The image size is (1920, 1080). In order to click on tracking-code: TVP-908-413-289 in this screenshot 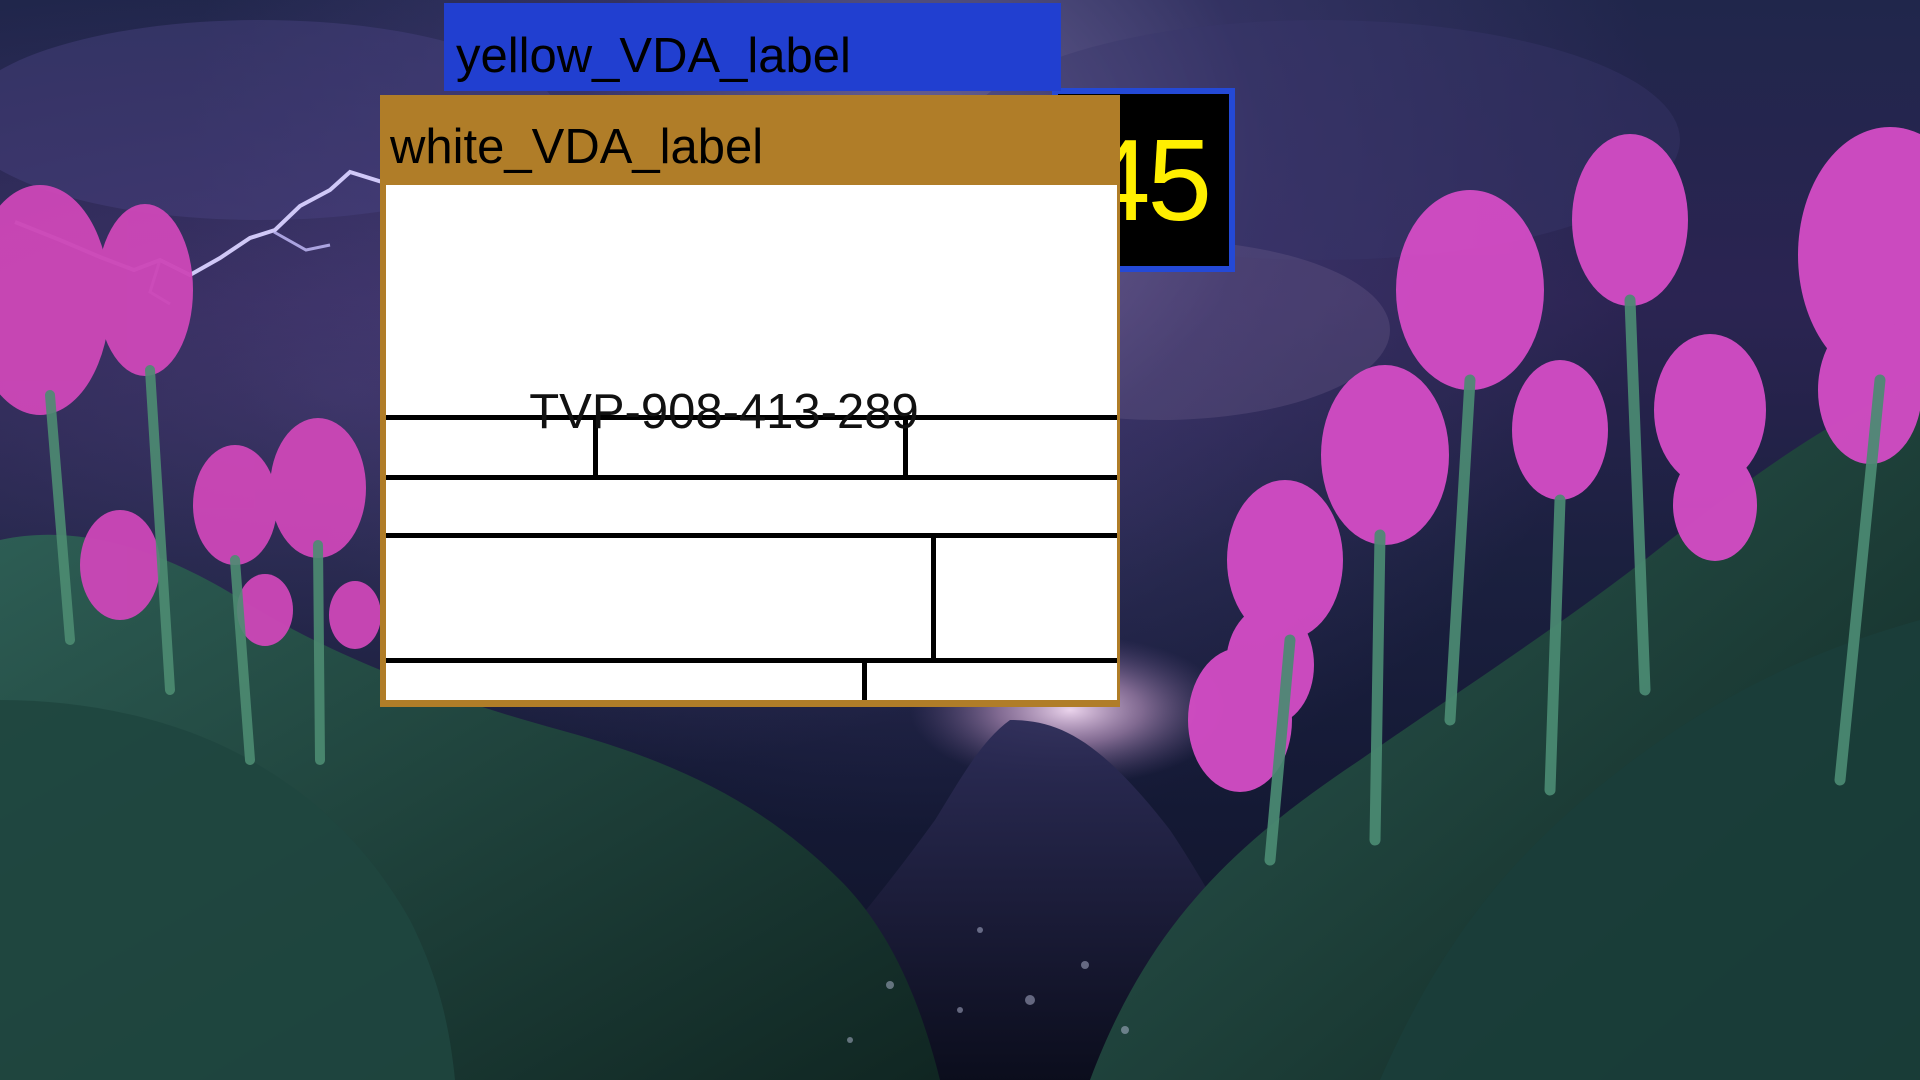, I will do `click(724, 412)`.